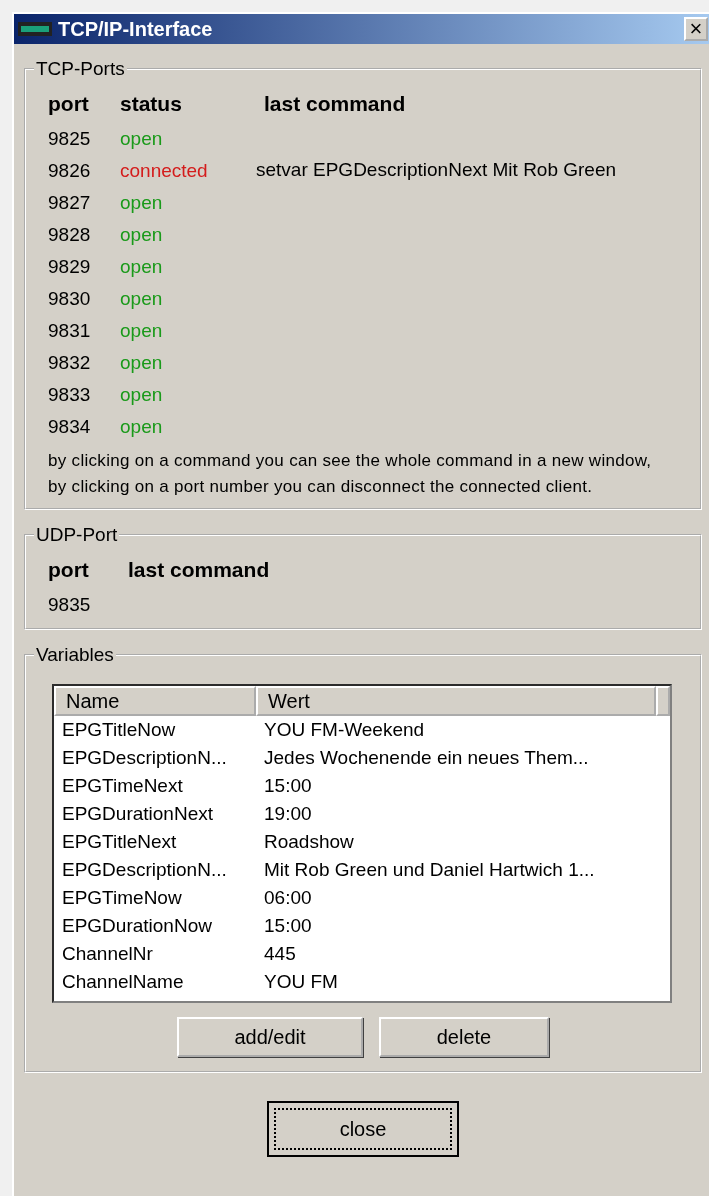  What do you see at coordinates (123, 981) in the screenshot?
I see `variable-name: ChannelName` at bounding box center [123, 981].